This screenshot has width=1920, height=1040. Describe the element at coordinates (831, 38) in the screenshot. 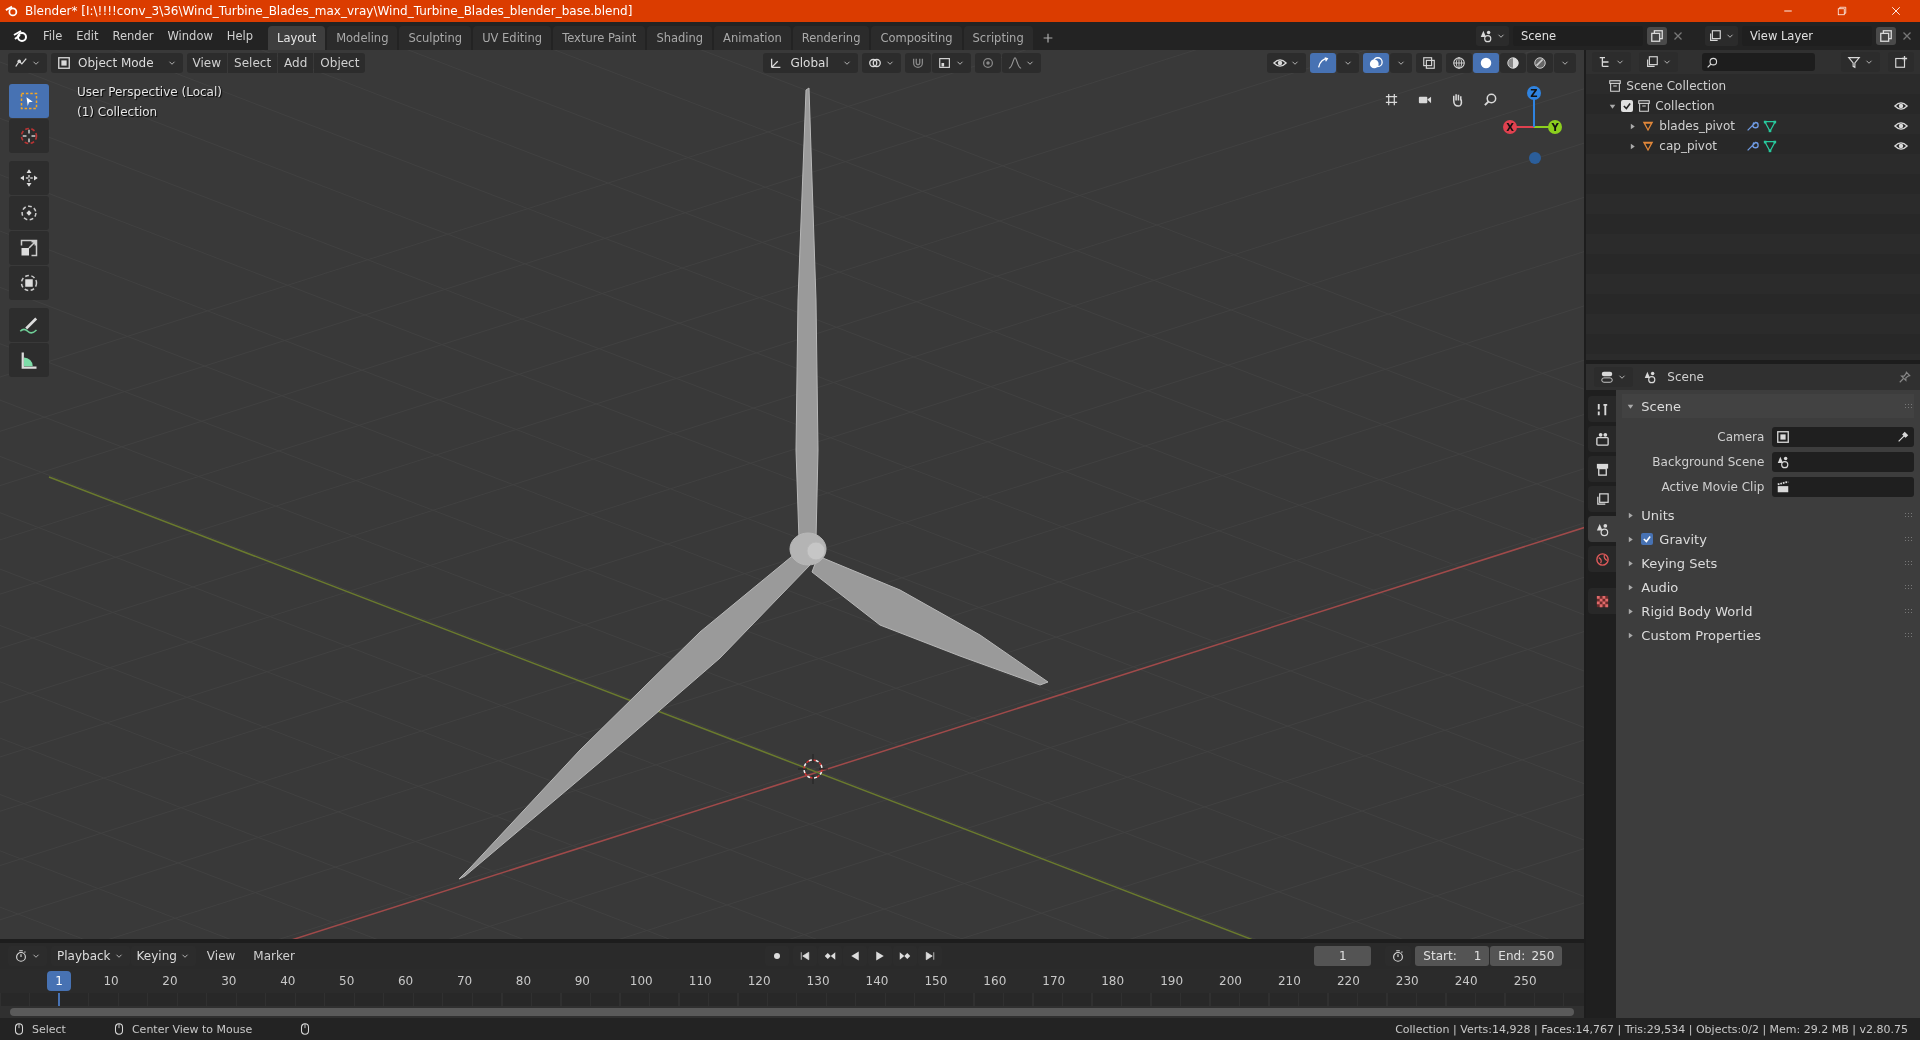

I see `workspace-tab: Rendering` at that location.